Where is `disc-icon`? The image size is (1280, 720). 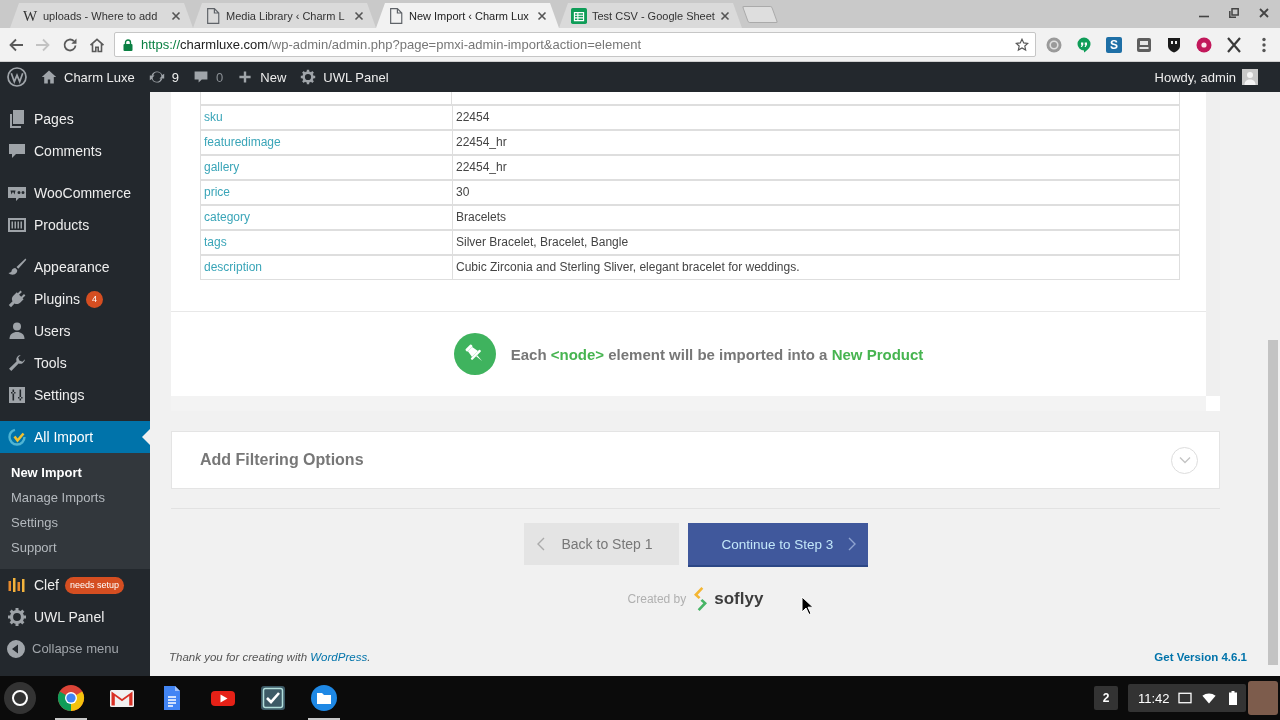
disc-icon is located at coordinates (1204, 44).